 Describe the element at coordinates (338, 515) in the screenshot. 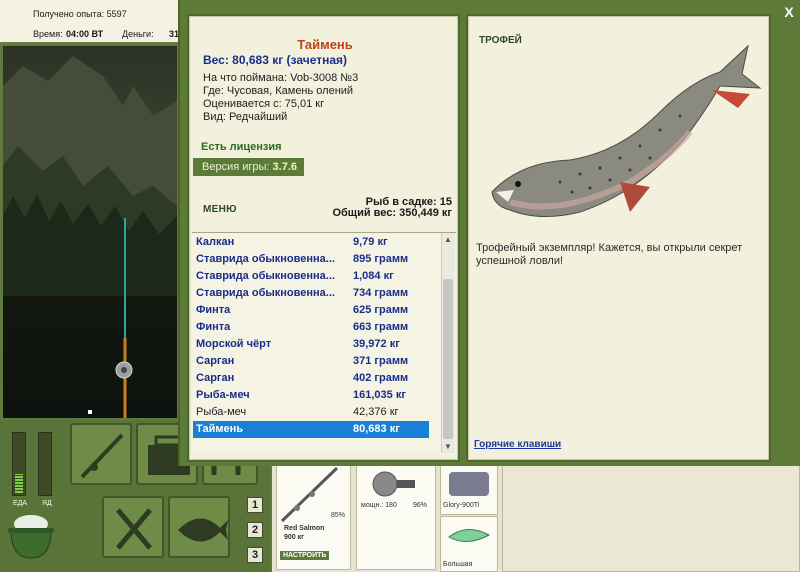

I see `rod-condition: 85%` at that location.